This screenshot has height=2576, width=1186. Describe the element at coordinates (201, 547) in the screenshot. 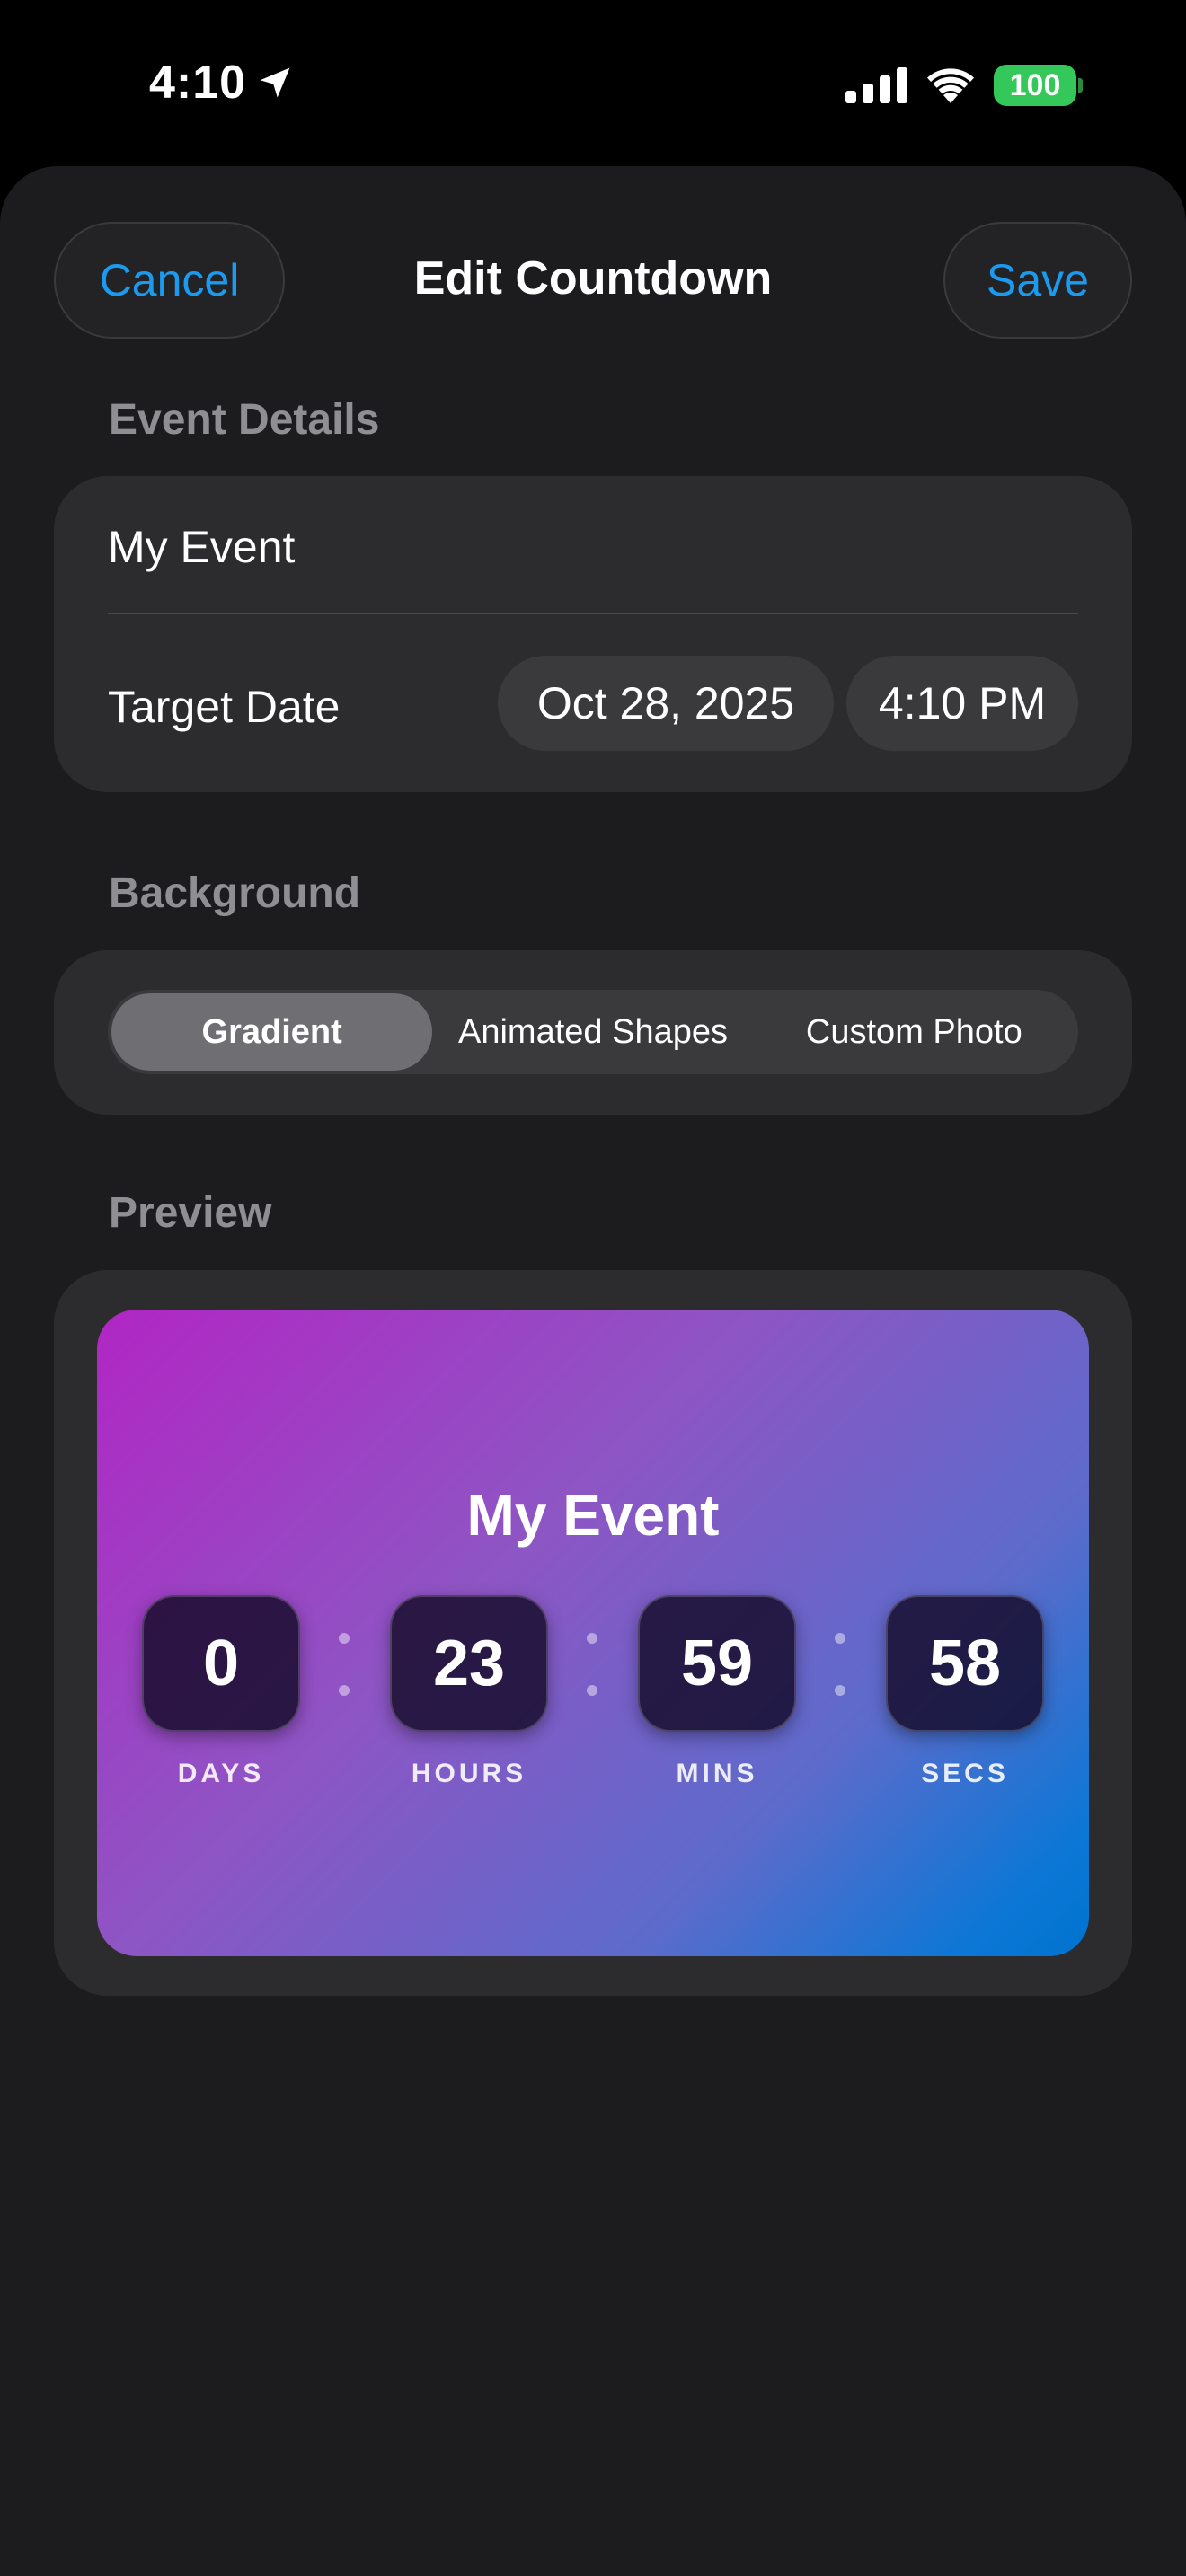

I see `event-name-input: My Event` at that location.